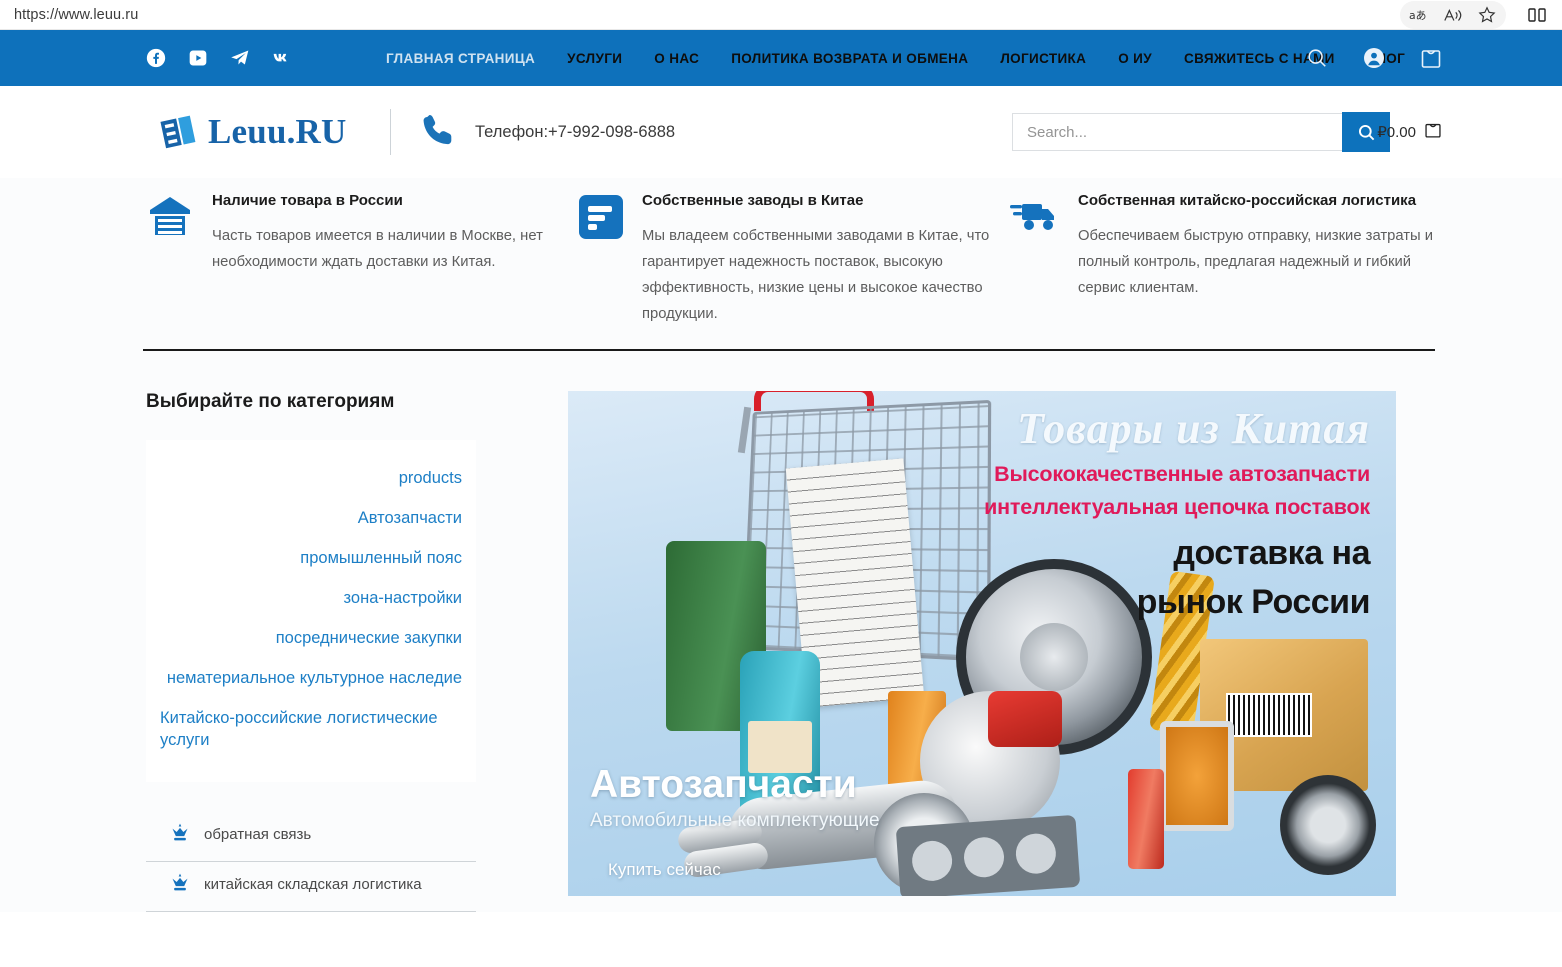 This screenshot has width=1562, height=967. Describe the element at coordinates (170, 217) in the screenshot. I see `warehouse-icon` at that location.